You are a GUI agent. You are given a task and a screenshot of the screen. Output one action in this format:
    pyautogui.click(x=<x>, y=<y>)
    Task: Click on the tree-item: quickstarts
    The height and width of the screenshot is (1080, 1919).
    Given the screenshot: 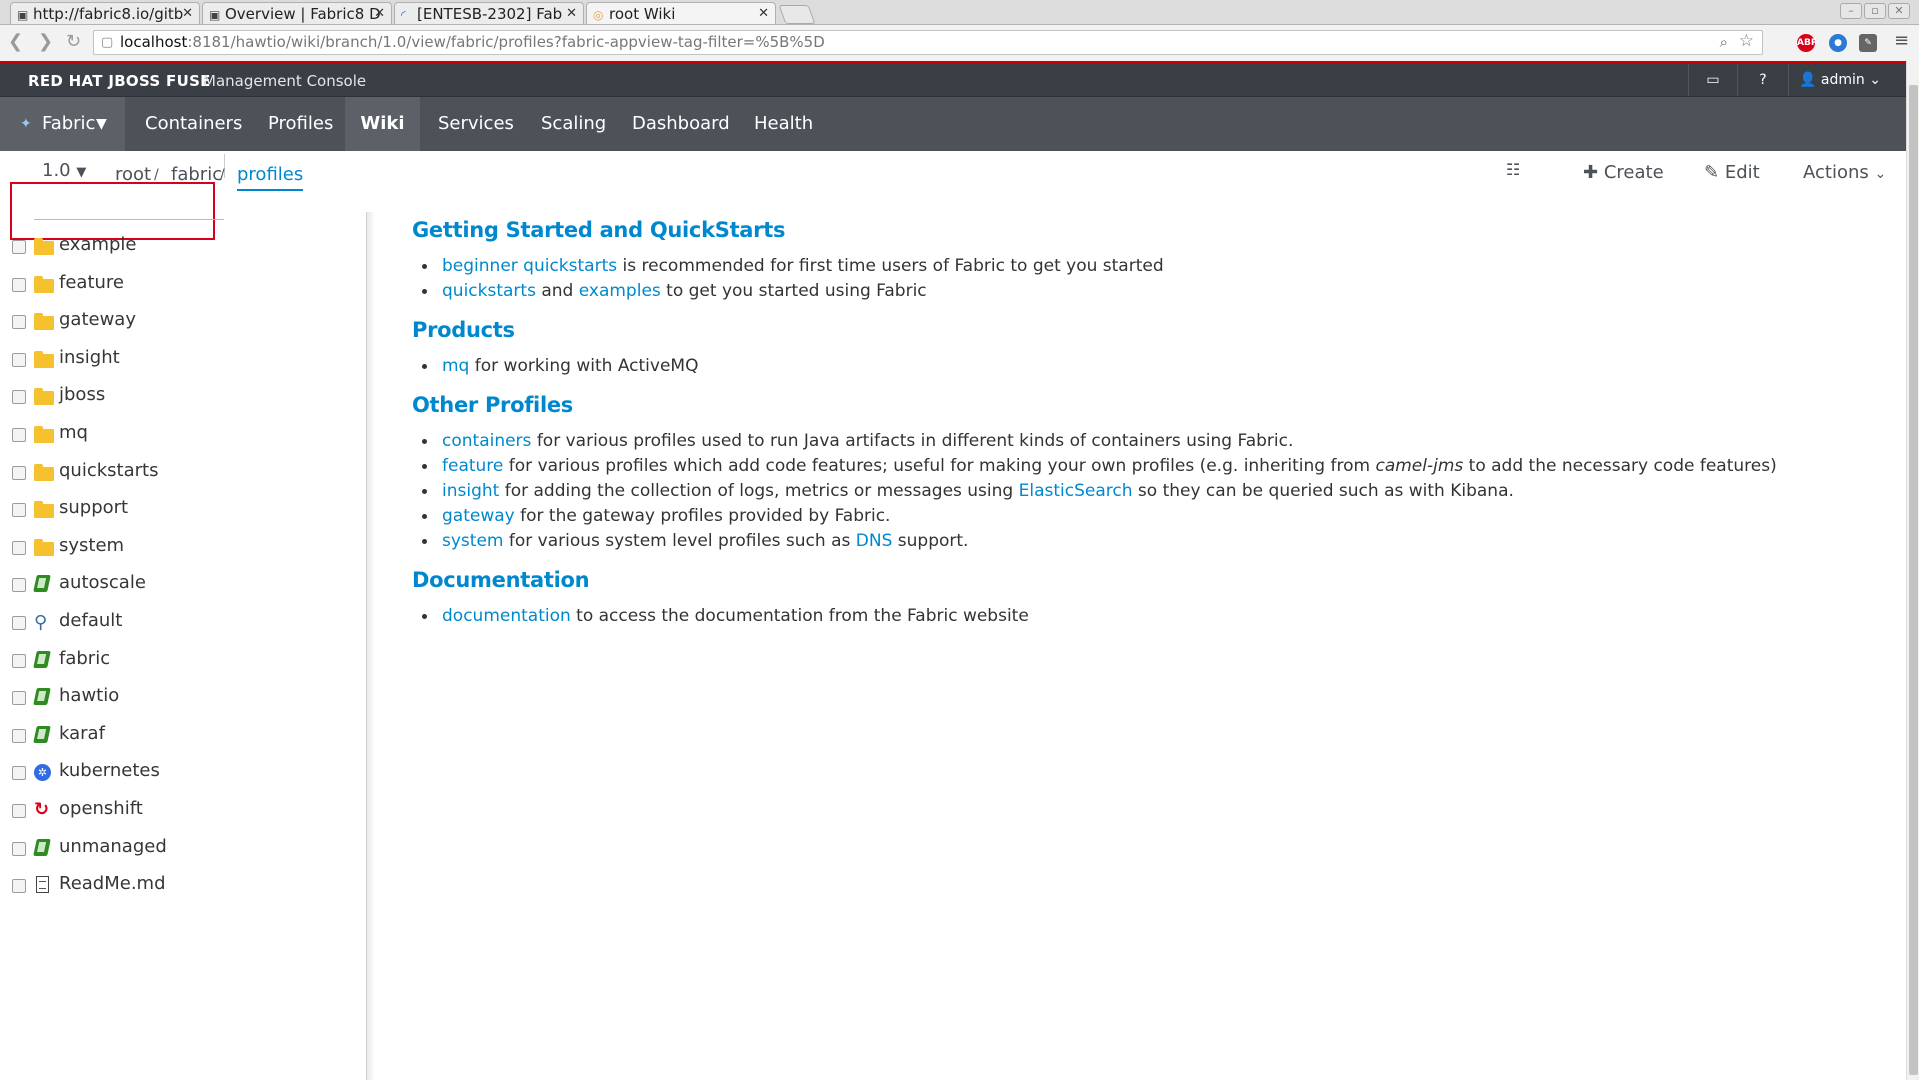 What is the action you would take?
    pyautogui.click(x=182, y=473)
    